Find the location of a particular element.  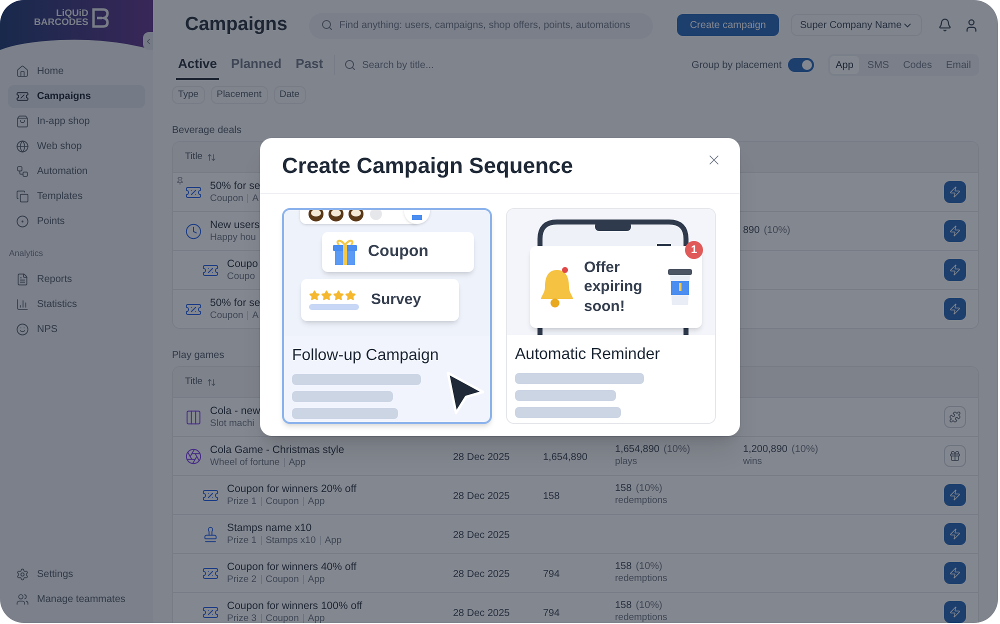

gift-icon is located at coordinates (955, 456).